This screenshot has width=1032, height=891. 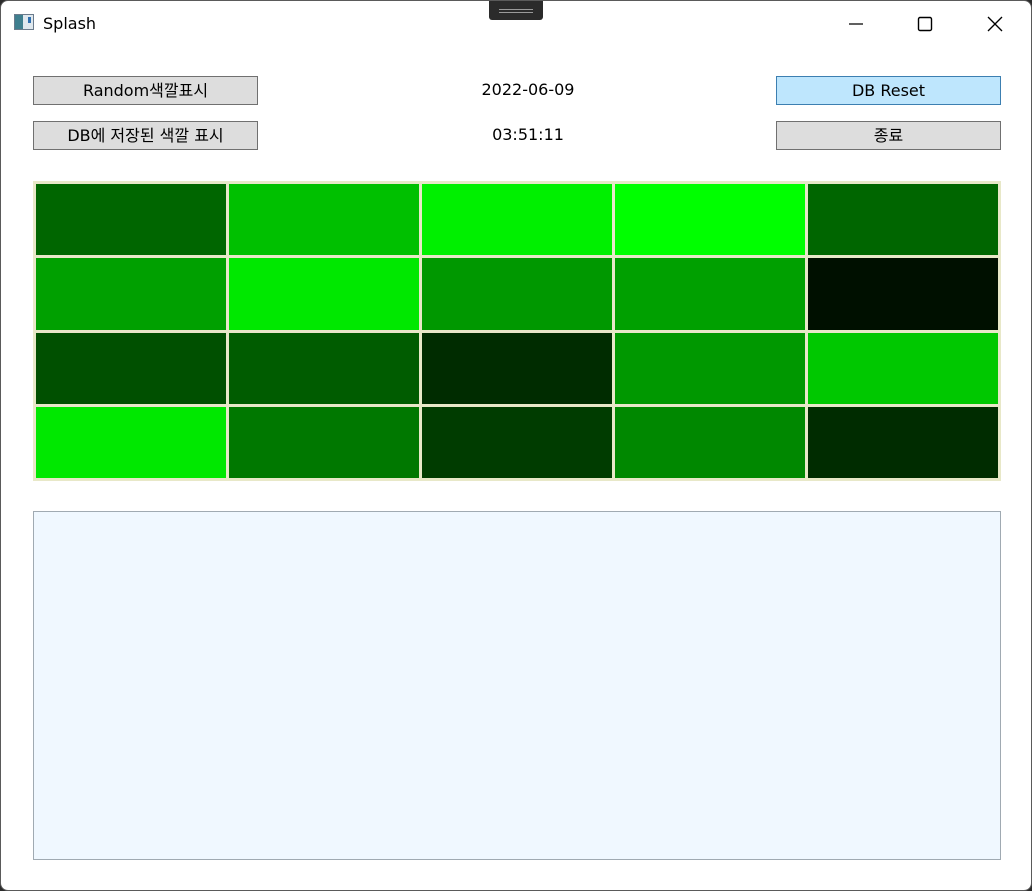 I want to click on minimize-icon, so click(x=856, y=24).